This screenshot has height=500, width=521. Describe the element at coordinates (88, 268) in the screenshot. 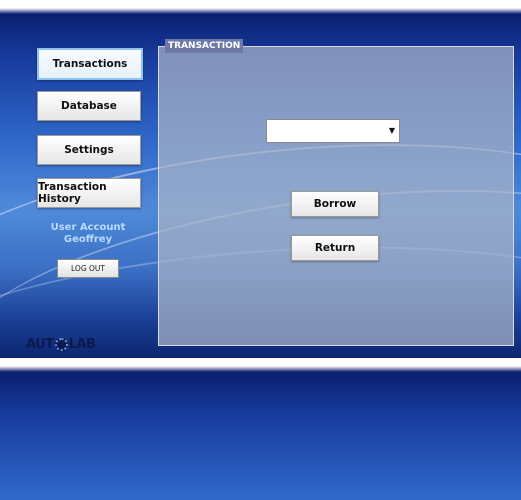

I see `logout-button: LOG OUT` at that location.